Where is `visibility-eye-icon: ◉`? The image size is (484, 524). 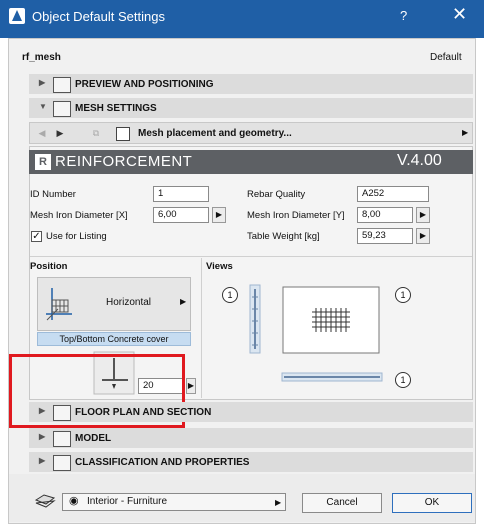 visibility-eye-icon: ◉ is located at coordinates (74, 501).